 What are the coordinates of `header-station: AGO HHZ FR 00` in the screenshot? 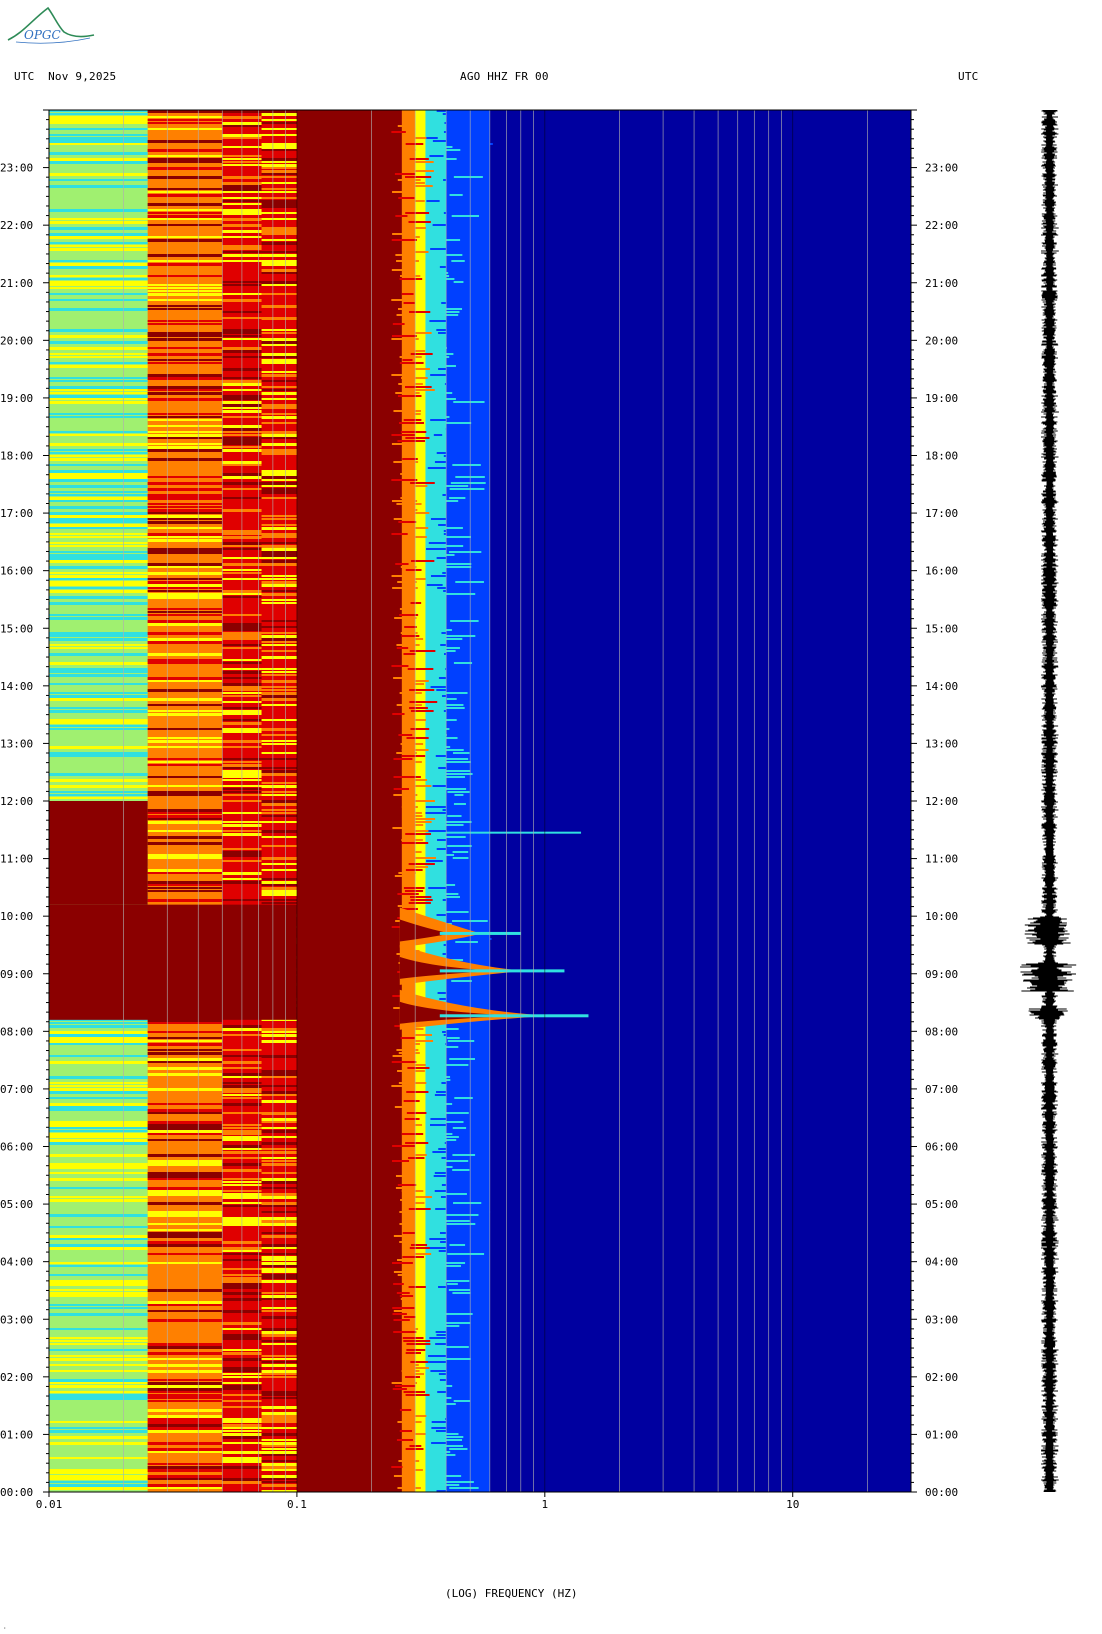 It's located at (504, 76).